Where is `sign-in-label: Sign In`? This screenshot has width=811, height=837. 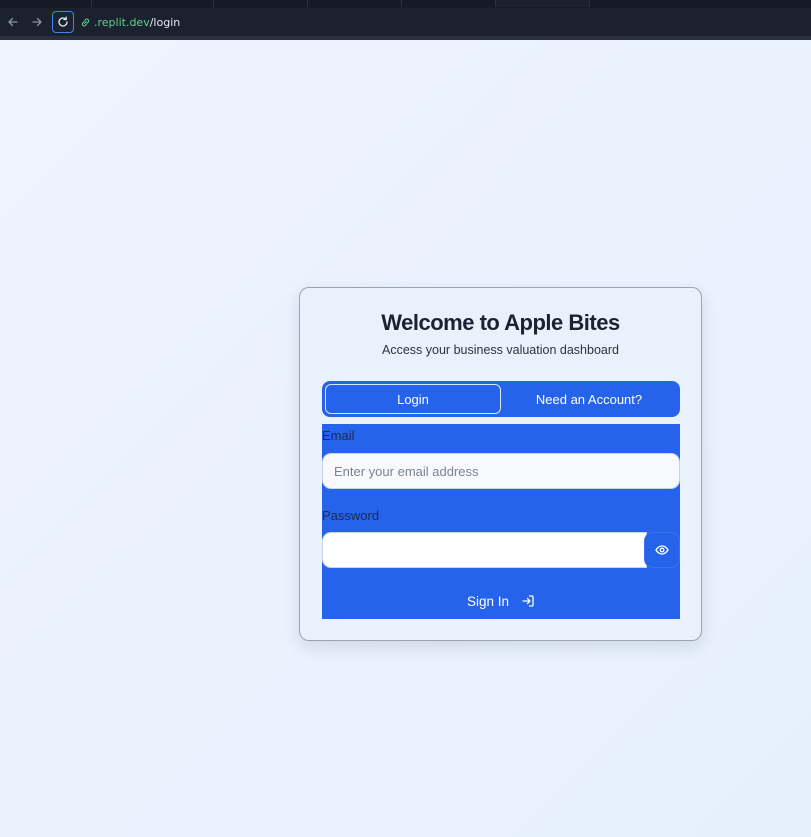 sign-in-label: Sign In is located at coordinates (488, 601).